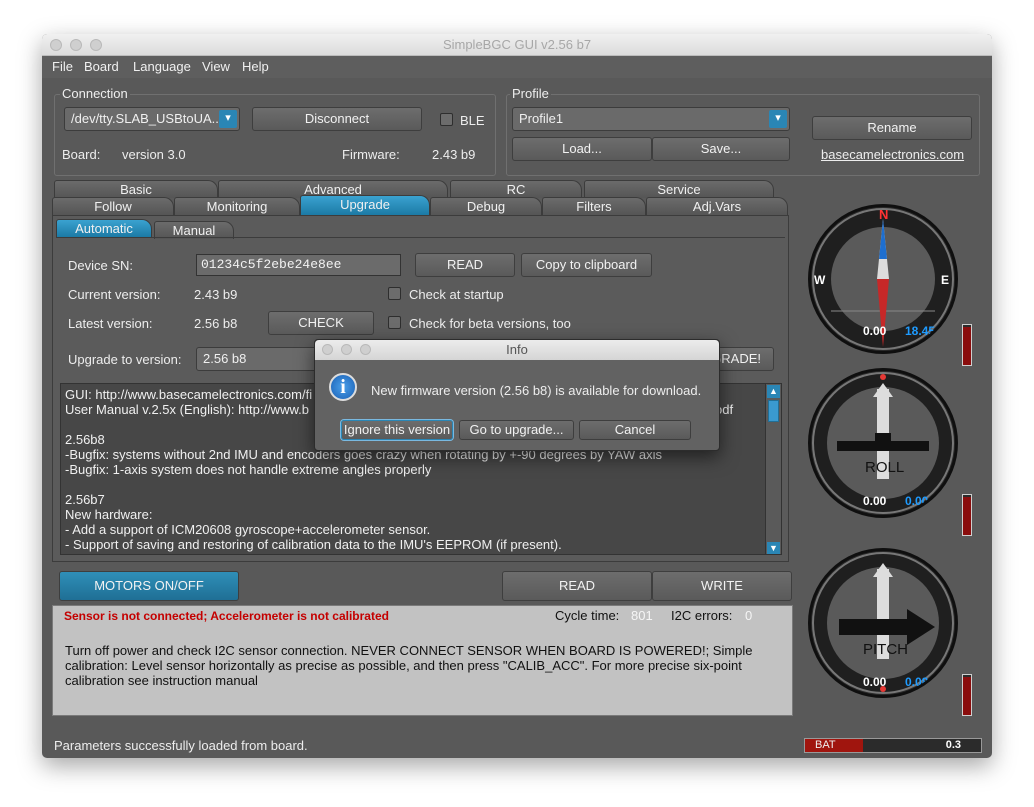 The height and width of the screenshot is (807, 1034). I want to click on roll-level-fill, so click(967, 516).